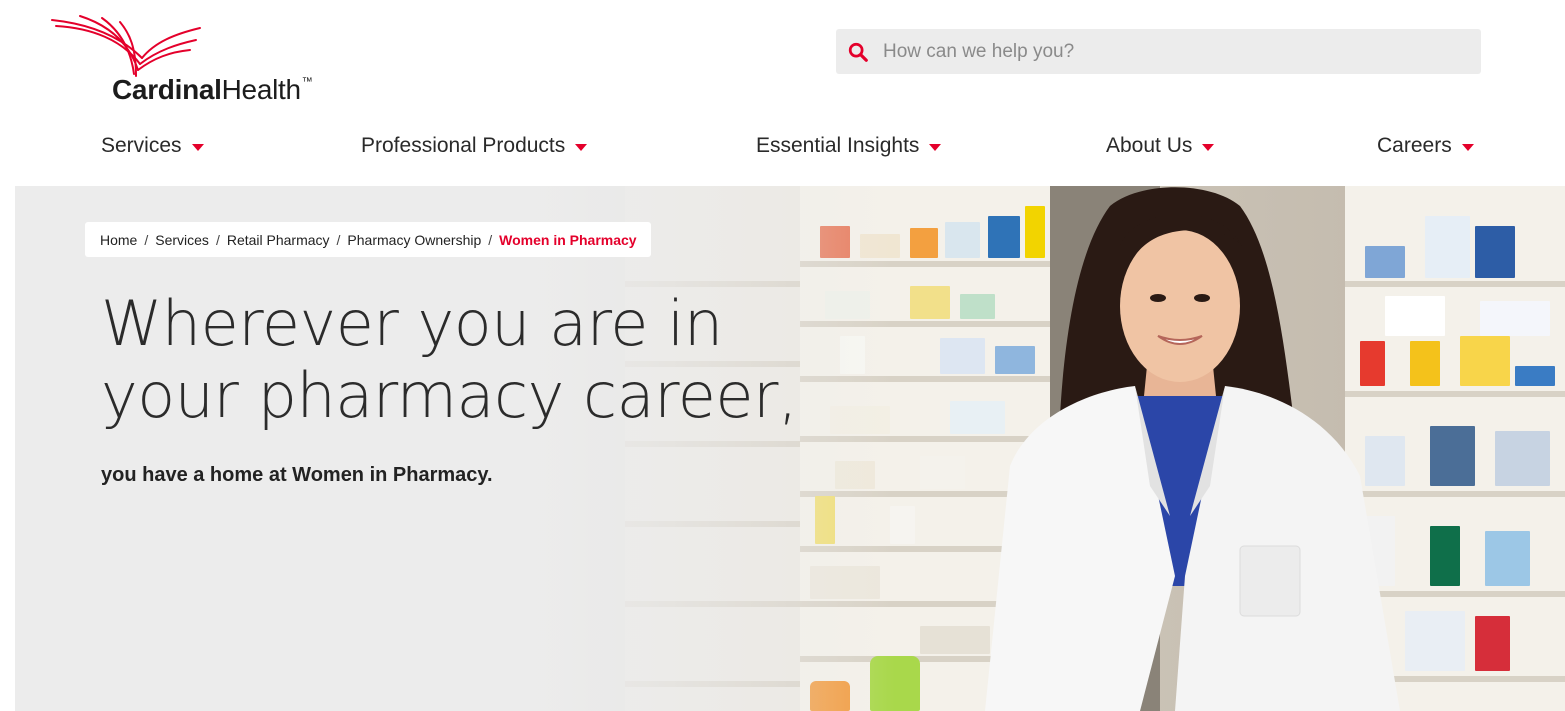 This screenshot has height=711, width=1565. I want to click on nav-item-label: Services, so click(141, 145).